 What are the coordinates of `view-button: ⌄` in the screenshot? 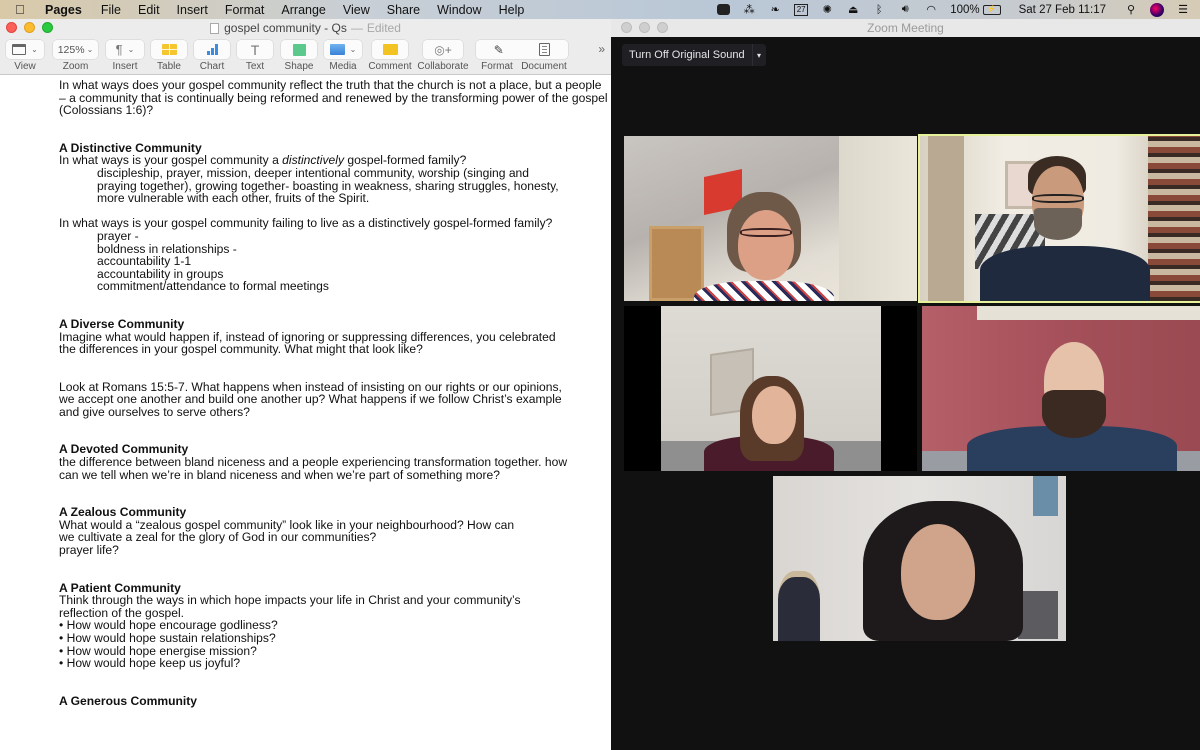 It's located at (25, 49).